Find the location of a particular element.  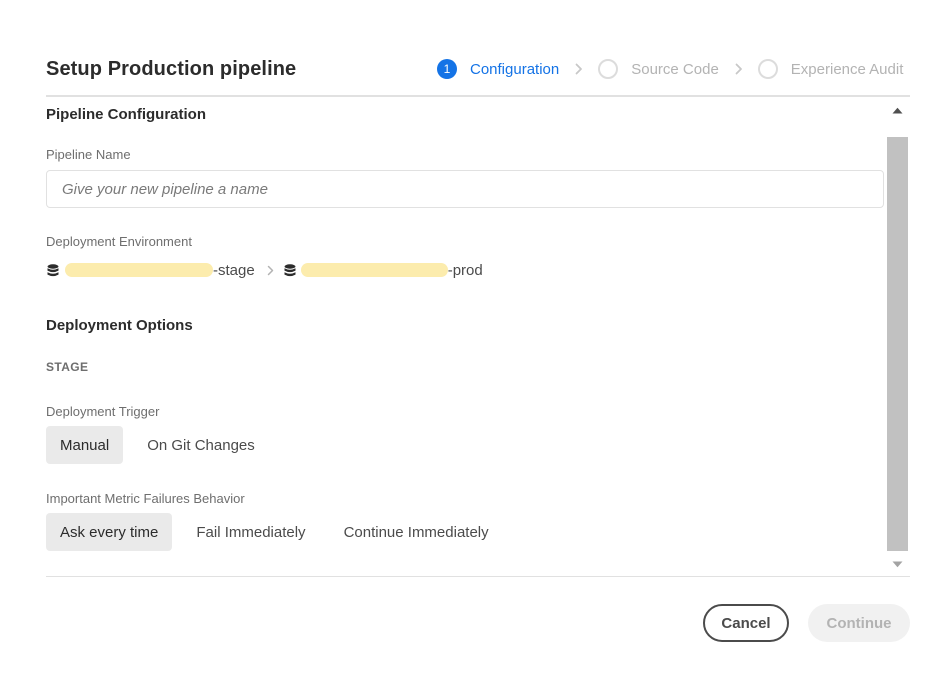

step-source-code: Source Code is located at coordinates (658, 69).